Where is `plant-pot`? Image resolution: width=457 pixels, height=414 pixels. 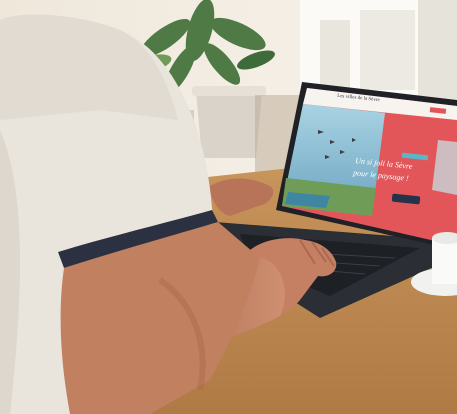 plant-pot is located at coordinates (229, 125).